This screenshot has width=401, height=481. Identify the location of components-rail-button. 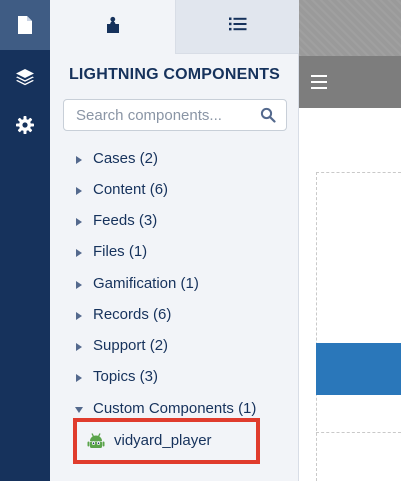
(25, 77).